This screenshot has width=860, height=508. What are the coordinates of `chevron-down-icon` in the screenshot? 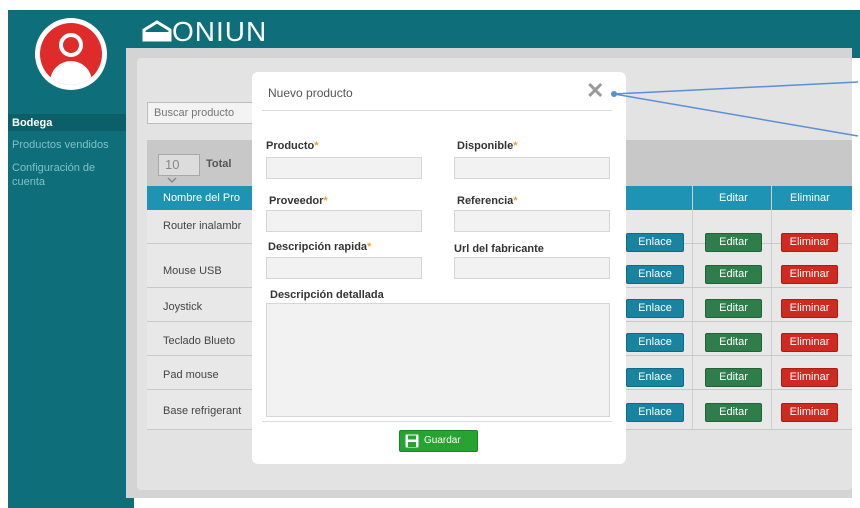 It's located at (172, 180).